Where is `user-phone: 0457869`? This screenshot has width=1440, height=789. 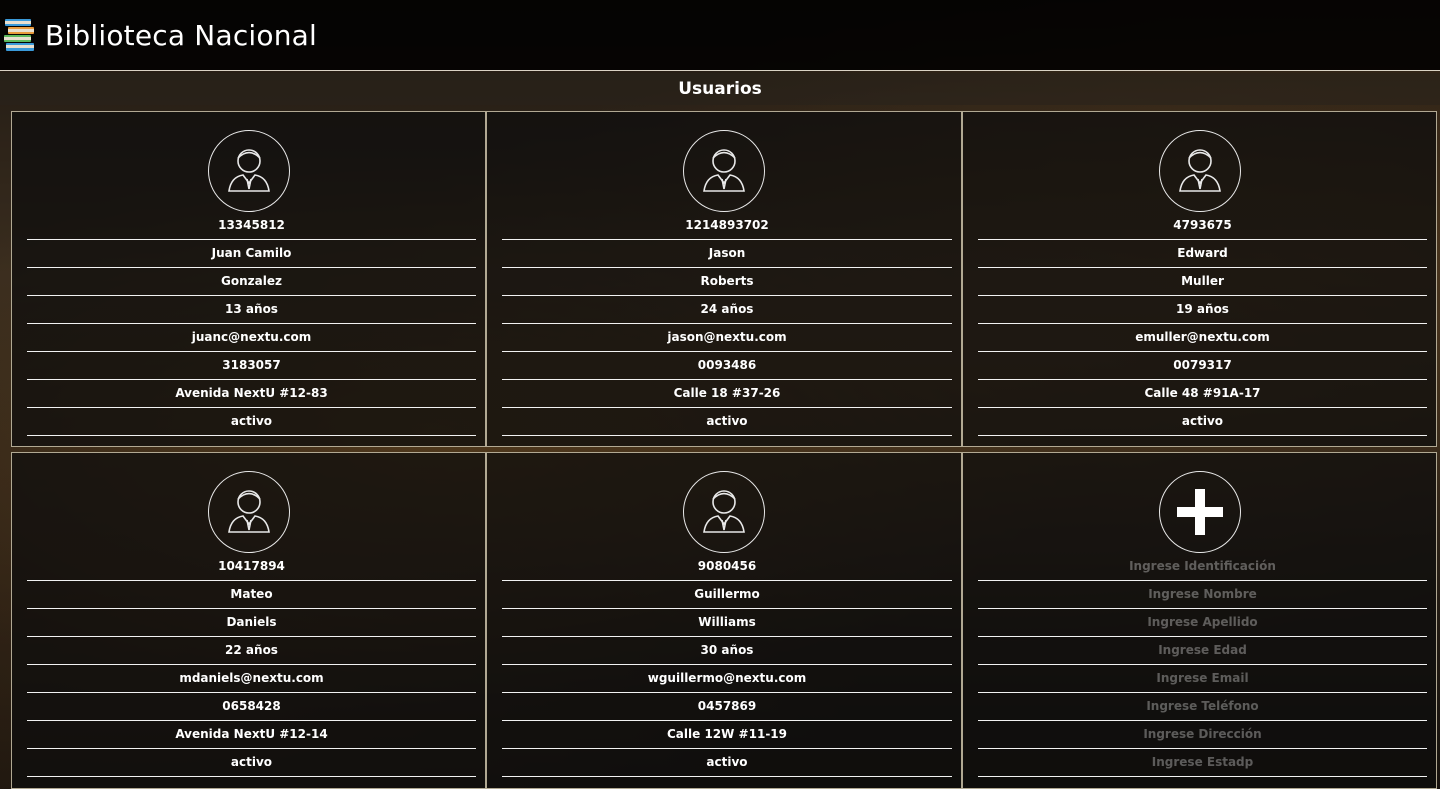
user-phone: 0457869 is located at coordinates (727, 707).